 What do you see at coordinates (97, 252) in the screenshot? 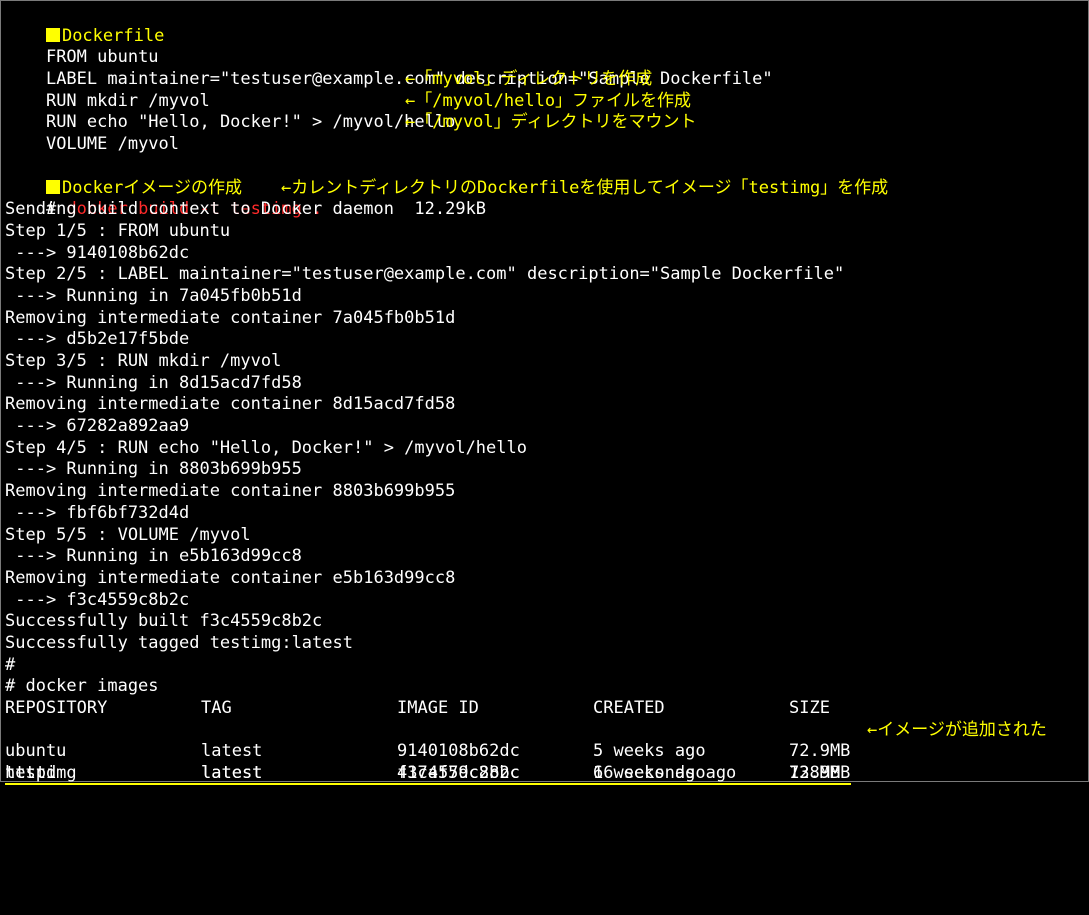
I see `build-output-line: ---> 9140108b62dc` at bounding box center [97, 252].